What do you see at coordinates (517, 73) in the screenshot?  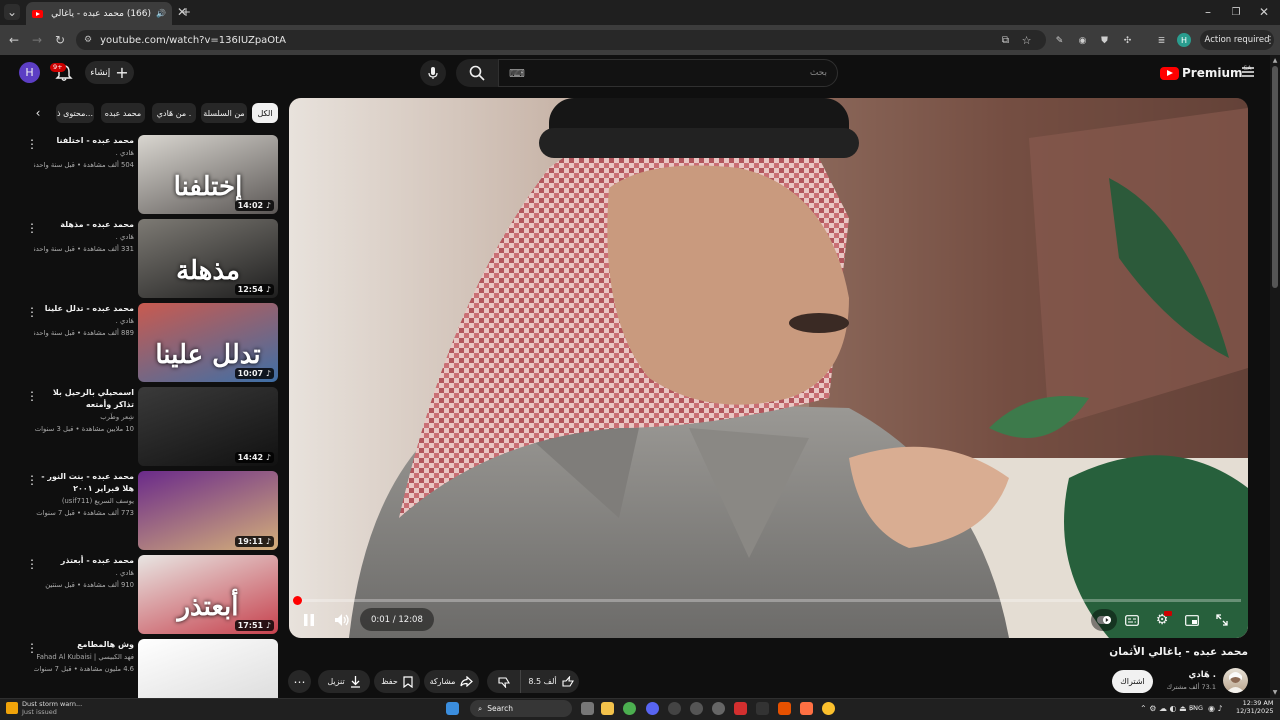 I see `keyboard-icon: ⌨` at bounding box center [517, 73].